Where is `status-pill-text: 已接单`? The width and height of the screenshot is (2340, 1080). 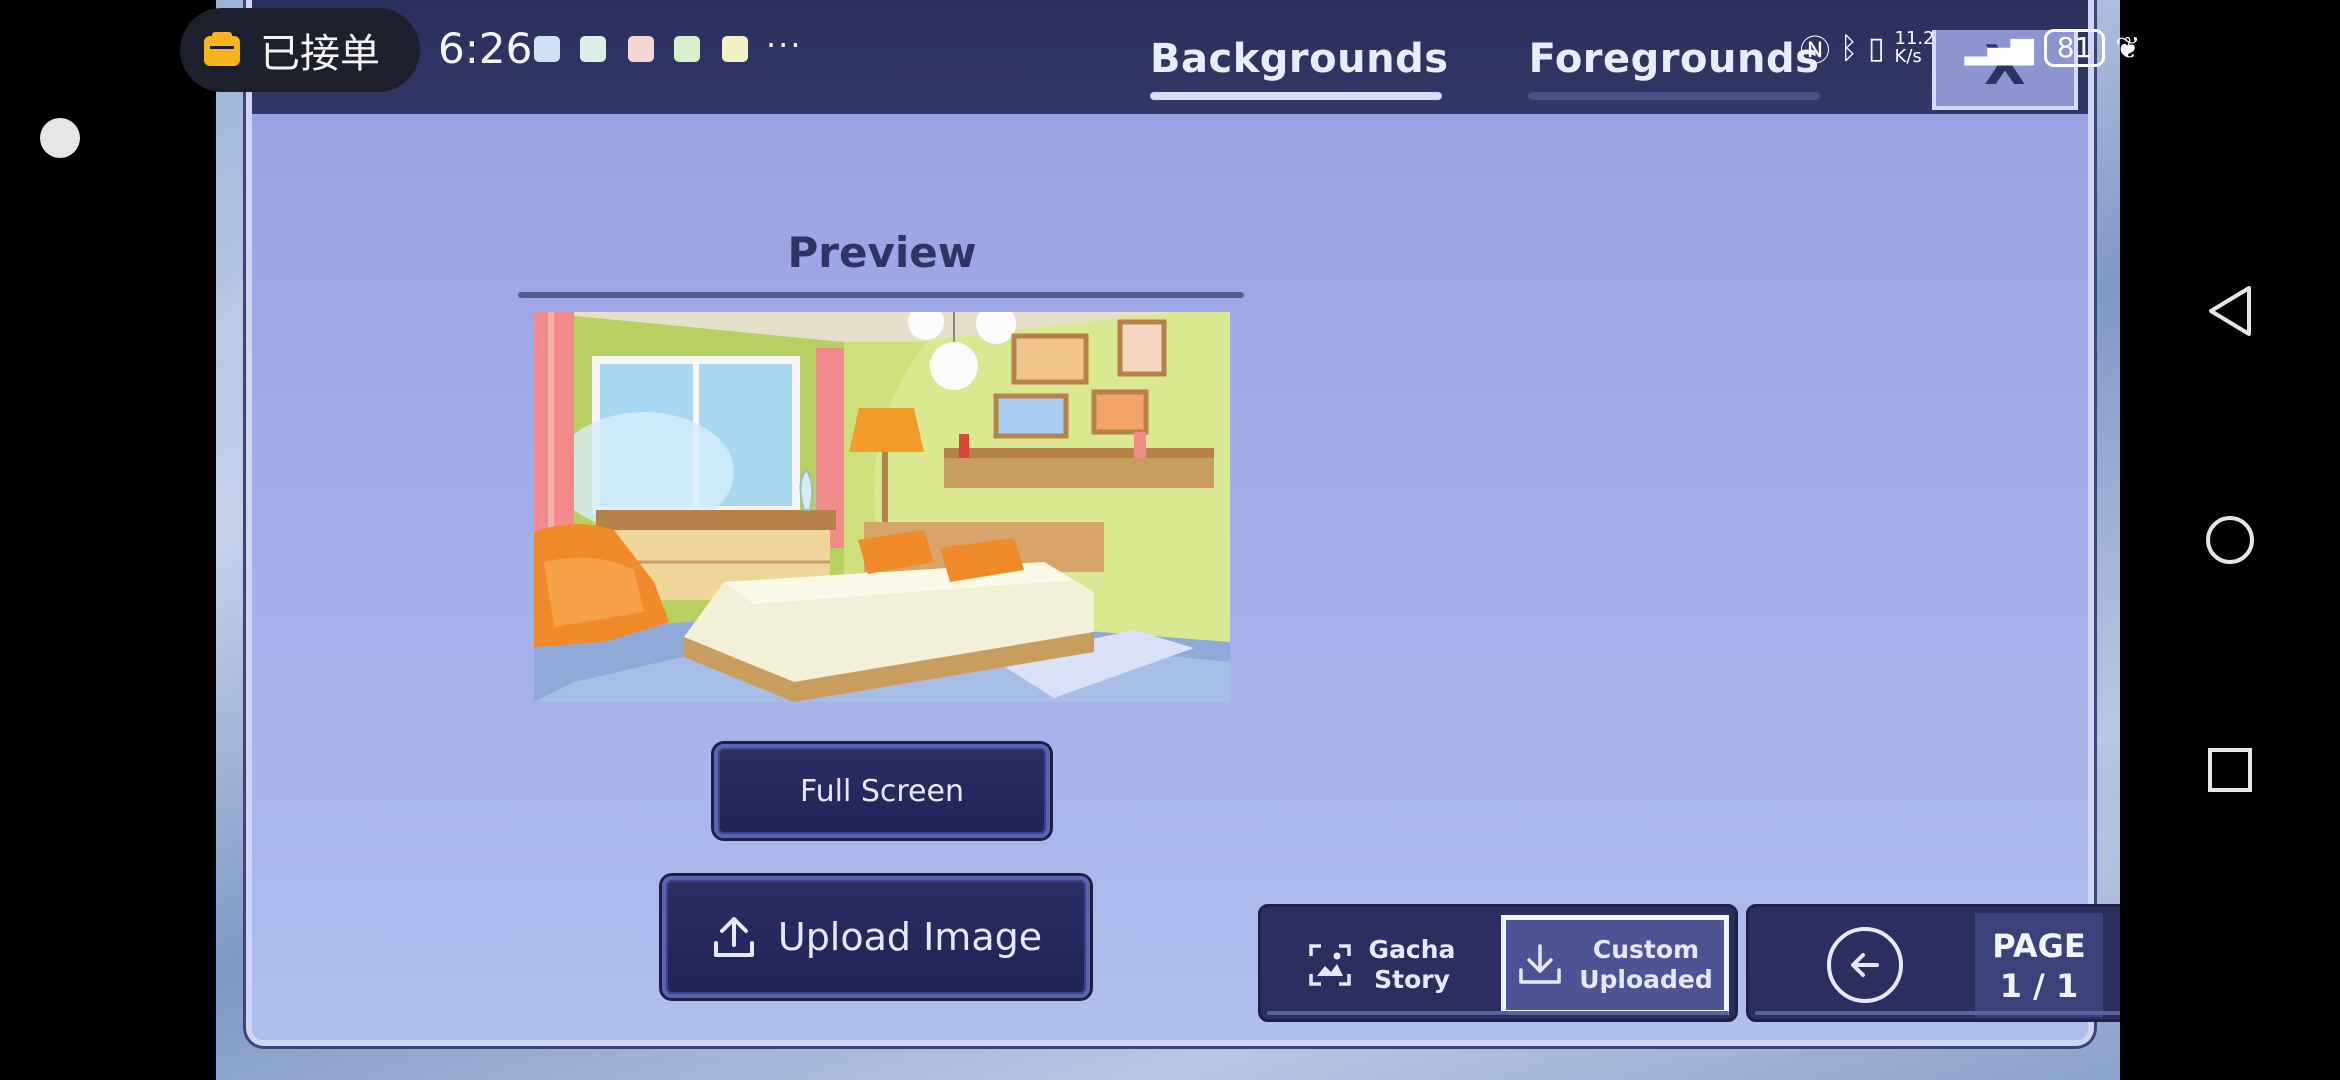 status-pill-text: 已接单 is located at coordinates (320, 54).